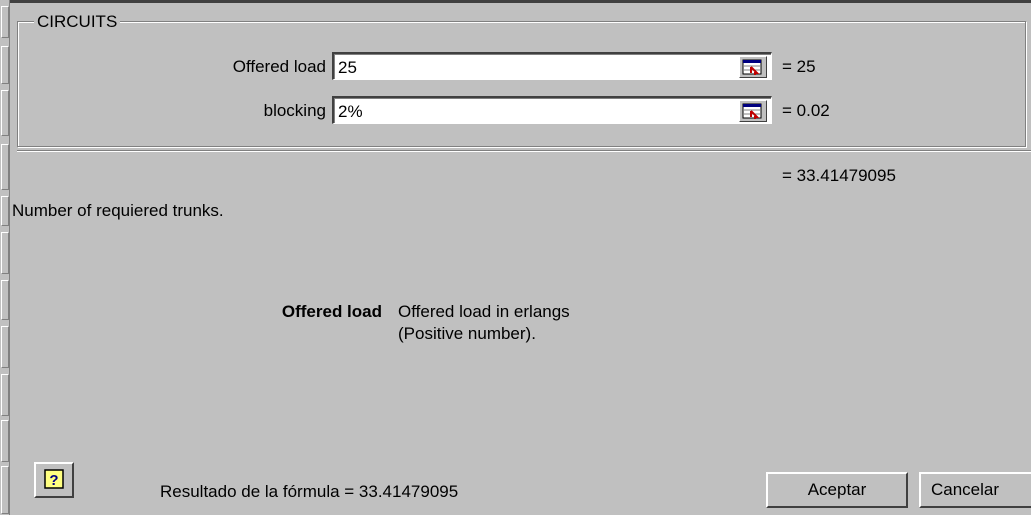 Image resolution: width=1031 pixels, height=515 pixels. What do you see at coordinates (528, 68) in the screenshot?
I see `offered-load-input` at bounding box center [528, 68].